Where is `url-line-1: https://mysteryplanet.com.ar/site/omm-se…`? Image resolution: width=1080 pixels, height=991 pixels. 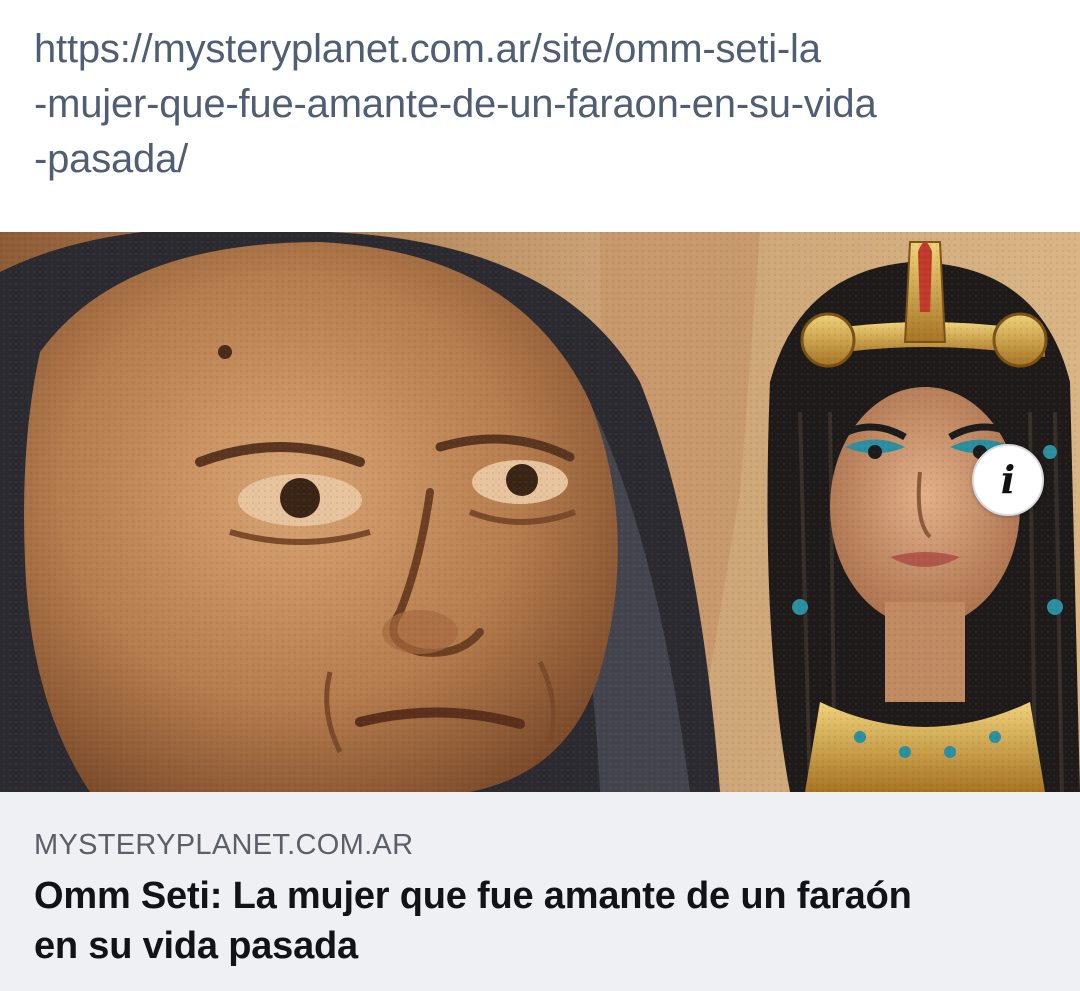
url-line-1: https://mysteryplanet.com.ar/site/omm-se… is located at coordinates (544, 49).